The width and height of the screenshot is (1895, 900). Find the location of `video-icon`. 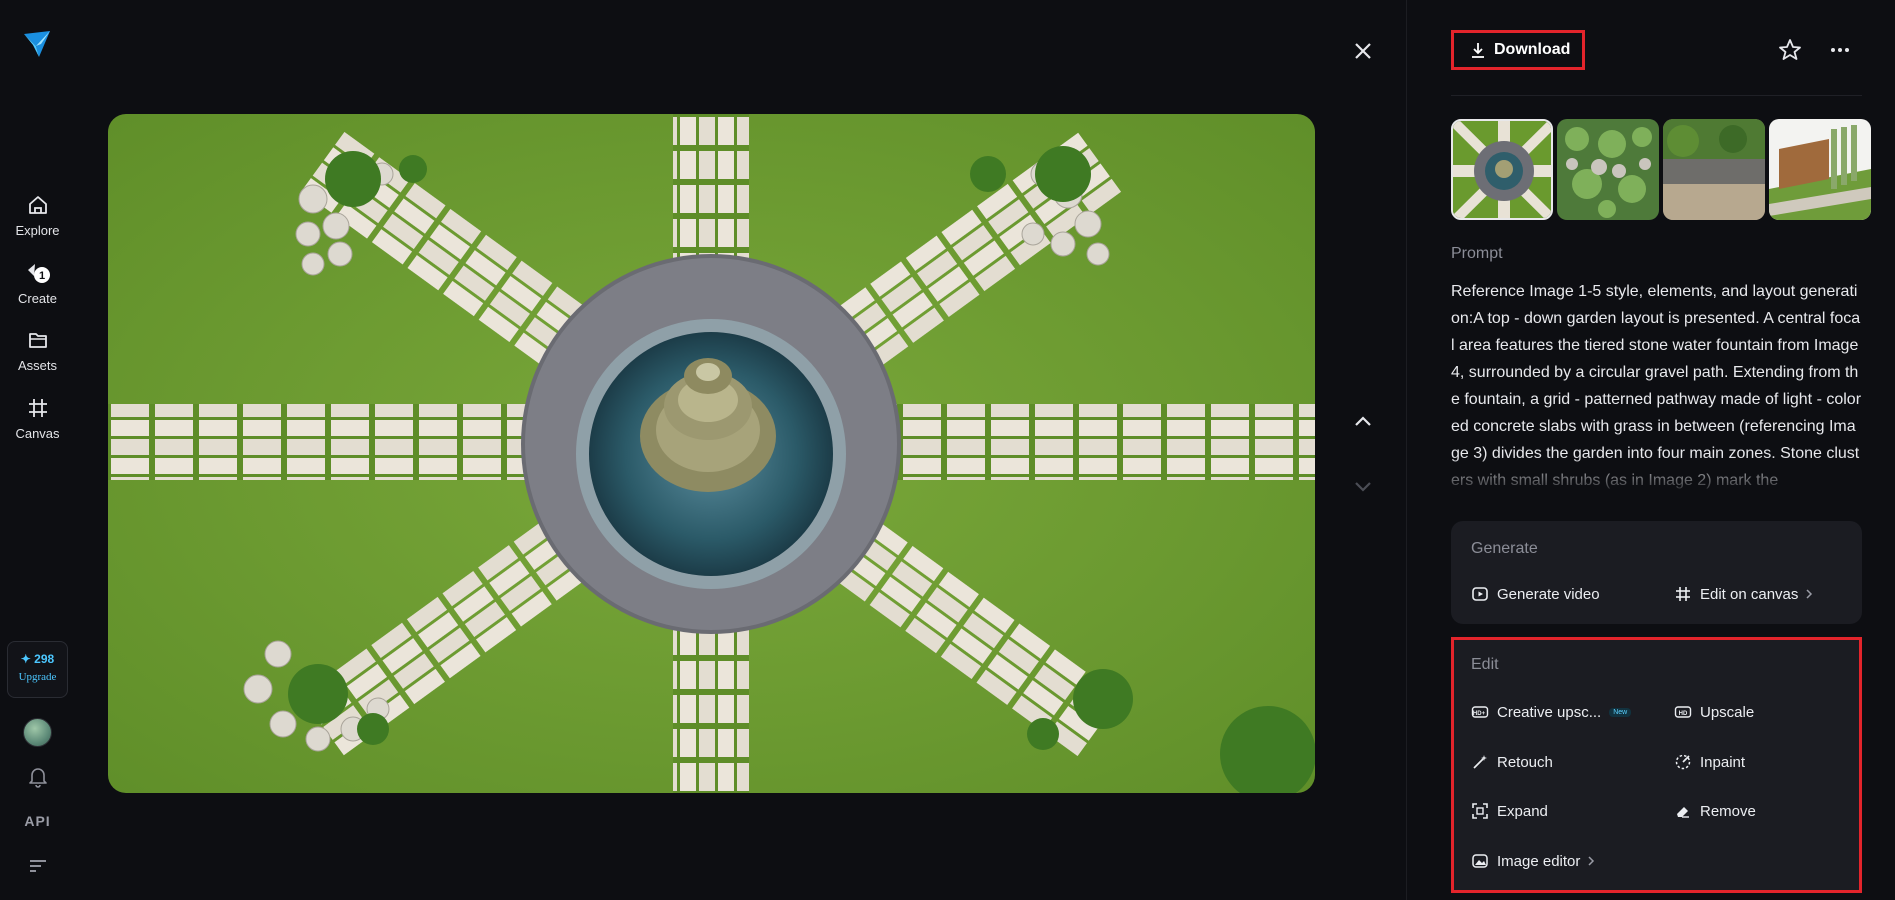

video-icon is located at coordinates (1480, 594).